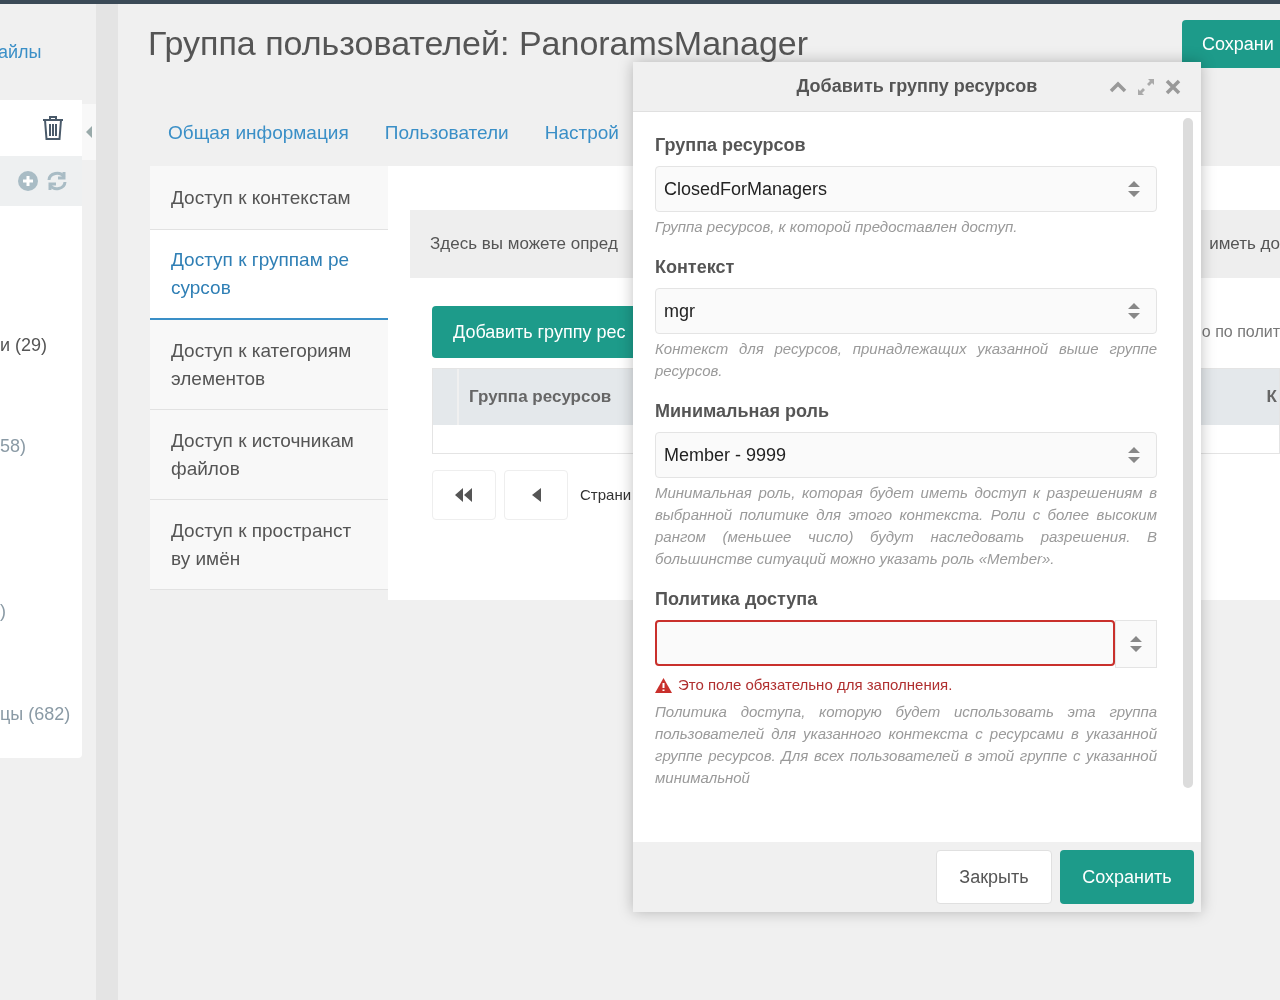 The image size is (1280, 1000). Describe the element at coordinates (885, 643) in the screenshot. I see `select-field` at that location.